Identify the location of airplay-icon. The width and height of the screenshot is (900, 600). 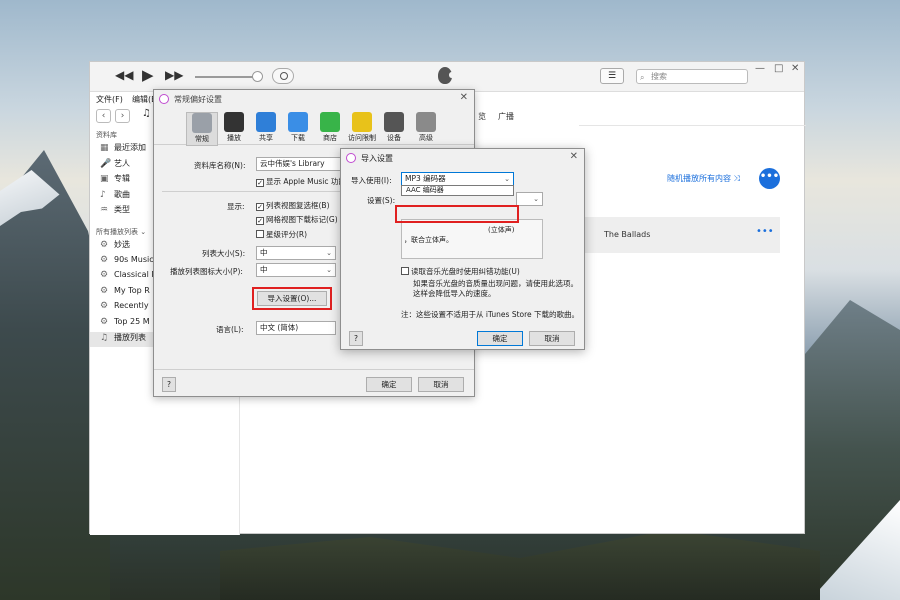
(283, 76).